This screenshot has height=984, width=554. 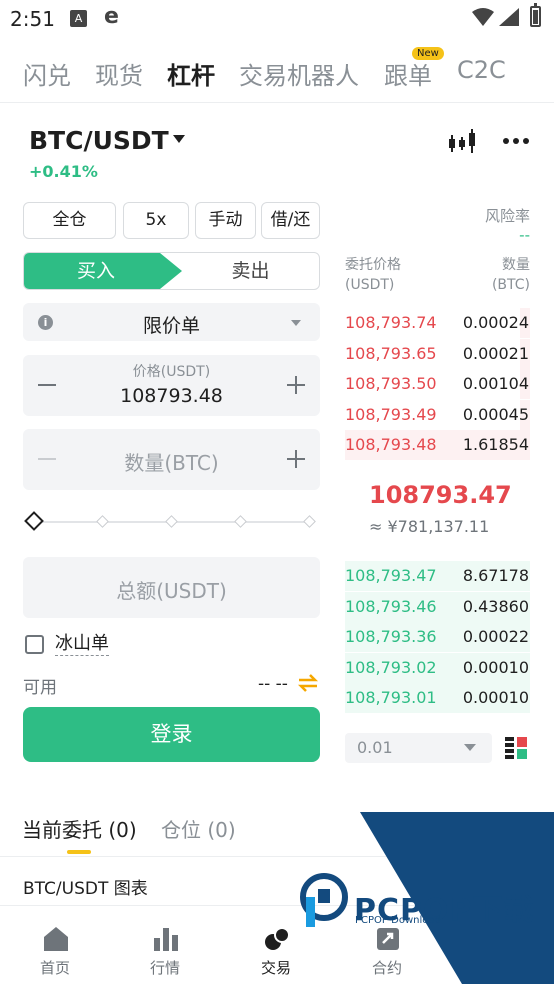 What do you see at coordinates (437, 576) in the screenshot?
I see `bid-row: 108,793.47 8.67178` at bounding box center [437, 576].